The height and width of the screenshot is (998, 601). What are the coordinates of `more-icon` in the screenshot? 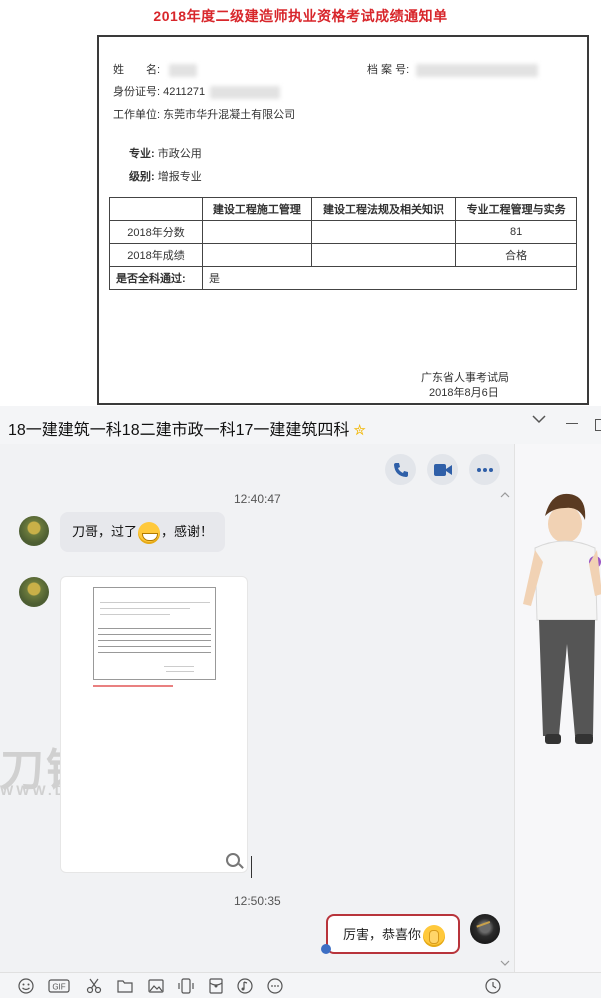 It's located at (484, 469).